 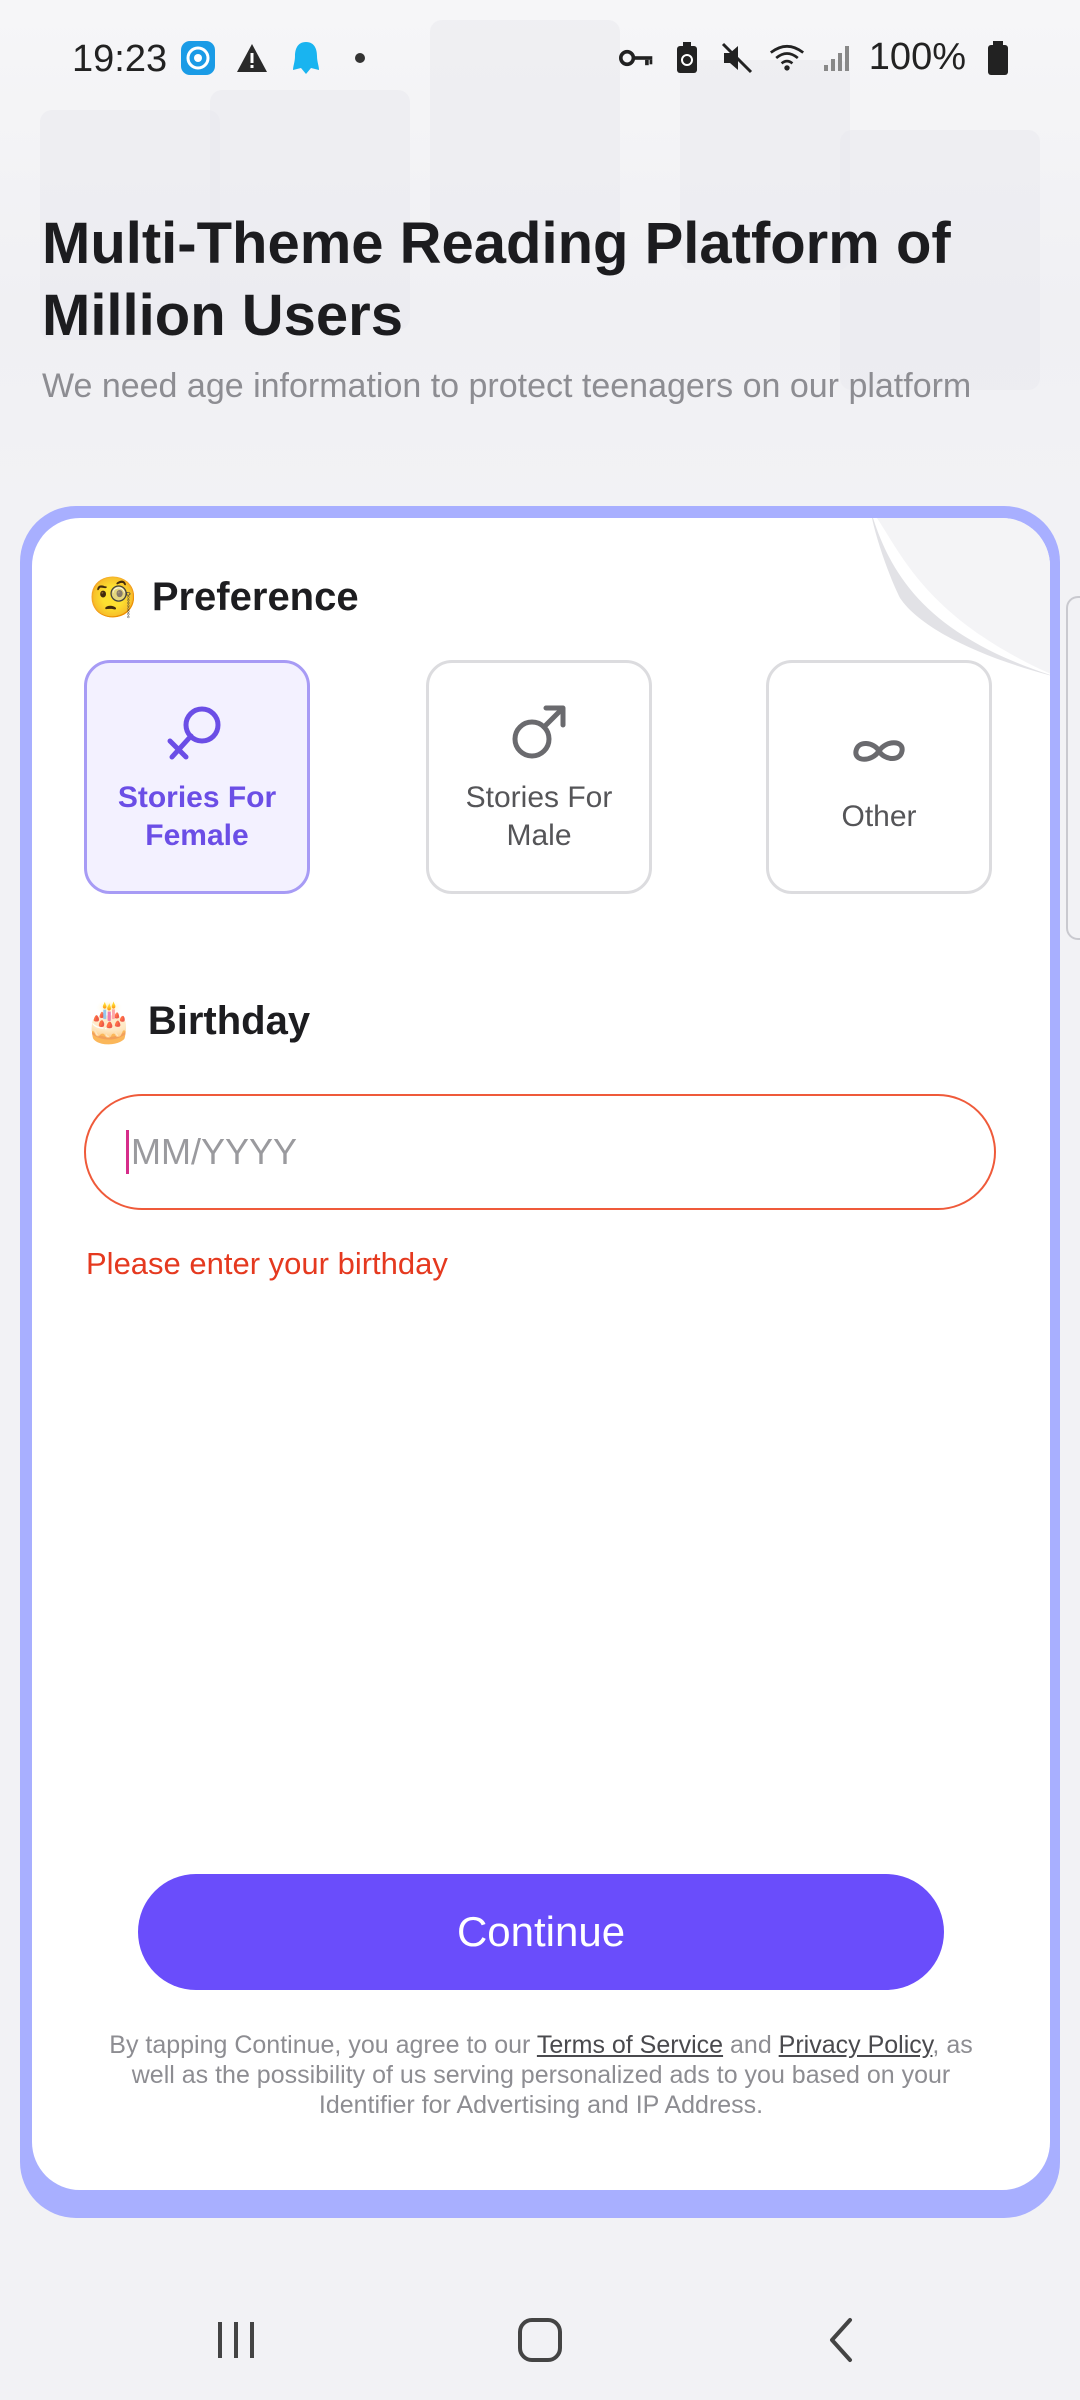 What do you see at coordinates (113, 598) in the screenshot?
I see `thinking-face-icon: 🧐` at bounding box center [113, 598].